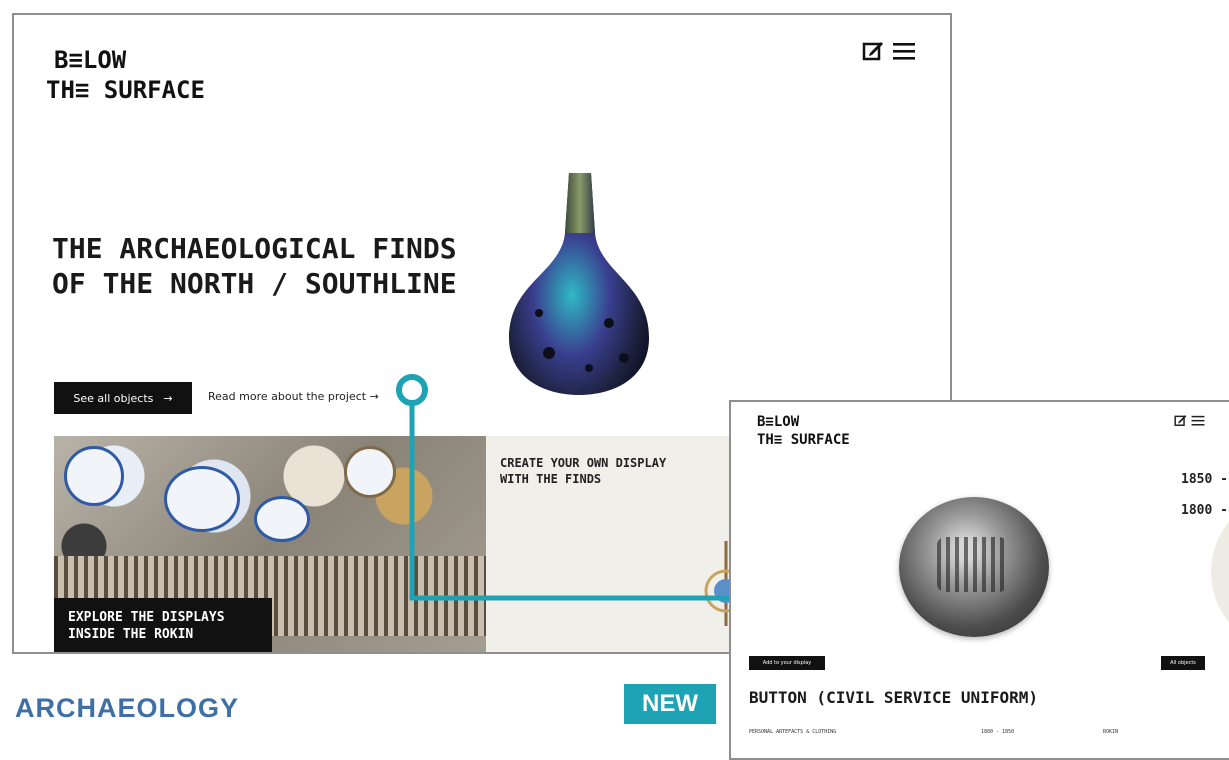  Describe the element at coordinates (1204, 510) in the screenshot. I see `timeline-date: 1800 -` at that location.